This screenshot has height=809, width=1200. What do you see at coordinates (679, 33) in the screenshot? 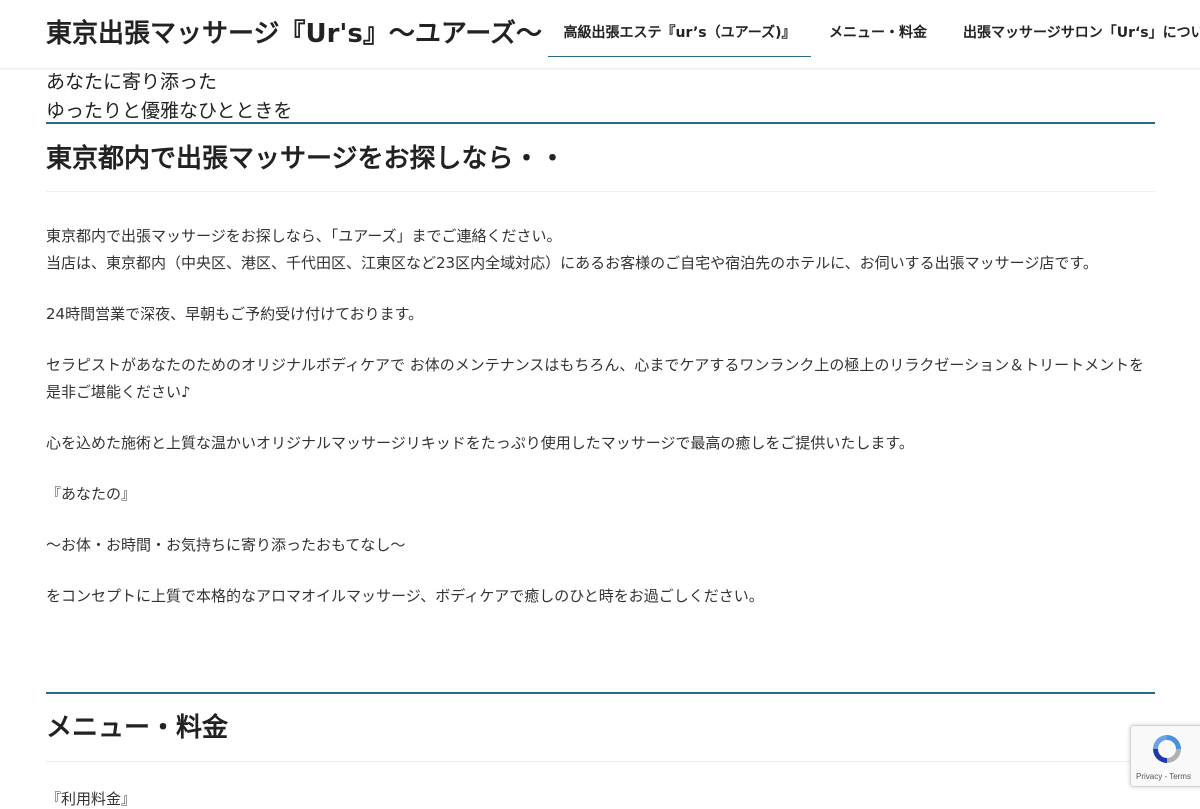
I see `nav-item-top: 高級出張エステ『ur’s（ユアーズ)』` at bounding box center [679, 33].